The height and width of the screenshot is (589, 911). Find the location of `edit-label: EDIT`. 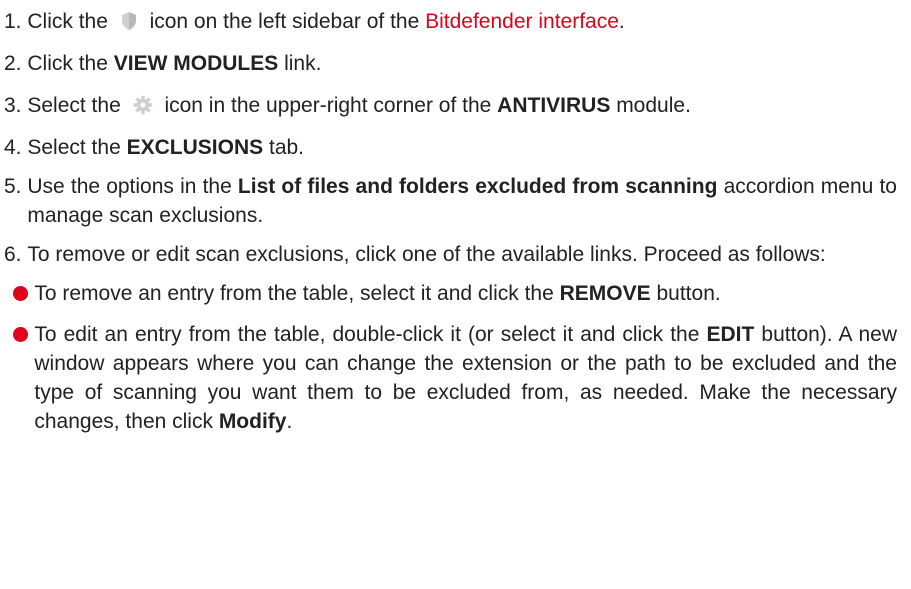

edit-label: EDIT is located at coordinates (730, 334).